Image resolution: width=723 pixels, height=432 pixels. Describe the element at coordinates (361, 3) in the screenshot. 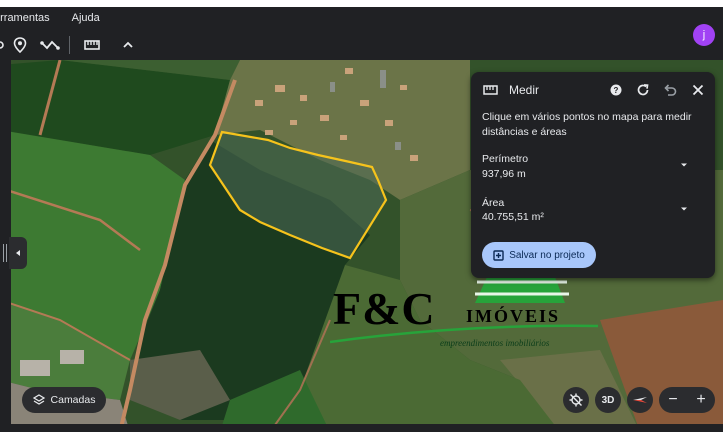

I see `top-strip` at that location.